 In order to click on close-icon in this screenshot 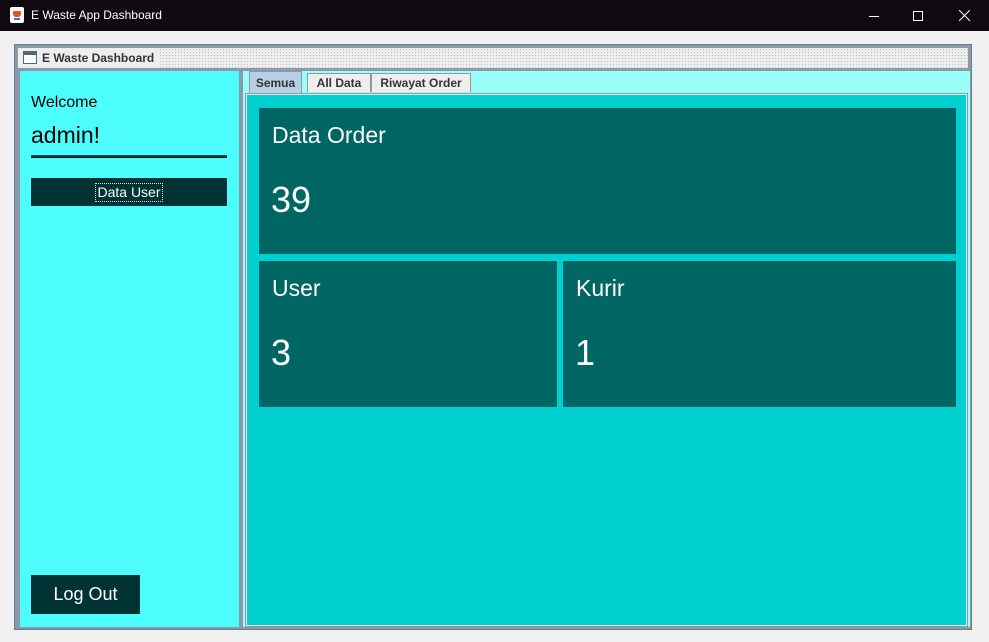, I will do `click(964, 15)`.